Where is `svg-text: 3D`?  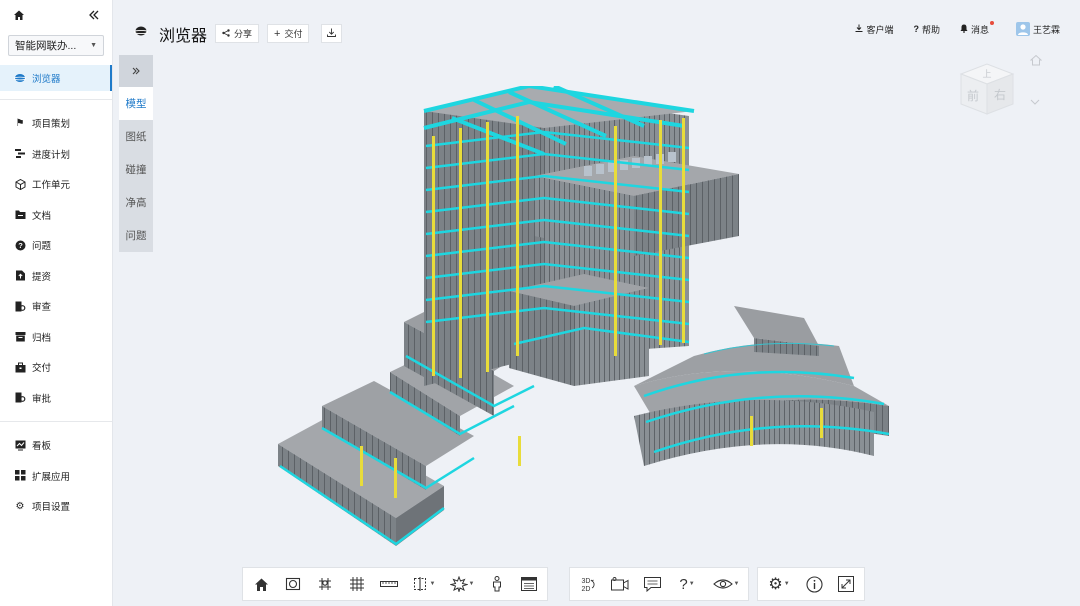
svg-text: 3D is located at coordinates (586, 581).